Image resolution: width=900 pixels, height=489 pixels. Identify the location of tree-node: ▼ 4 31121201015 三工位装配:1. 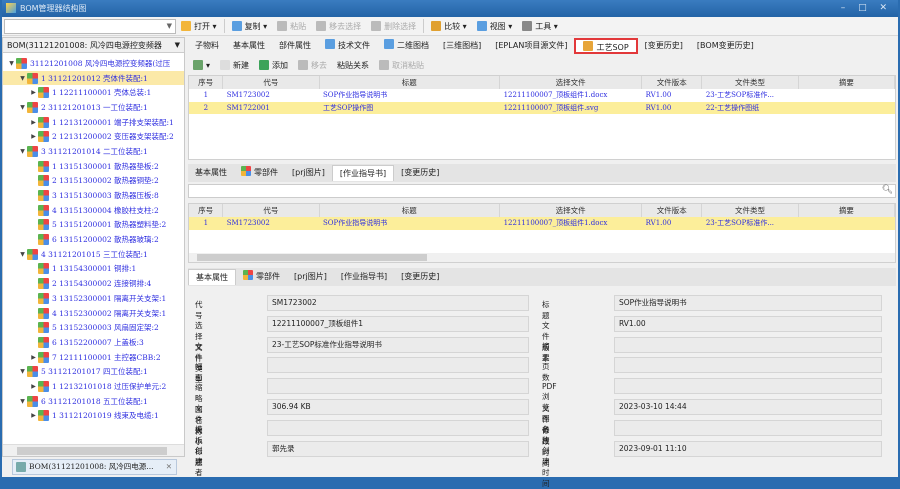
(93, 254).